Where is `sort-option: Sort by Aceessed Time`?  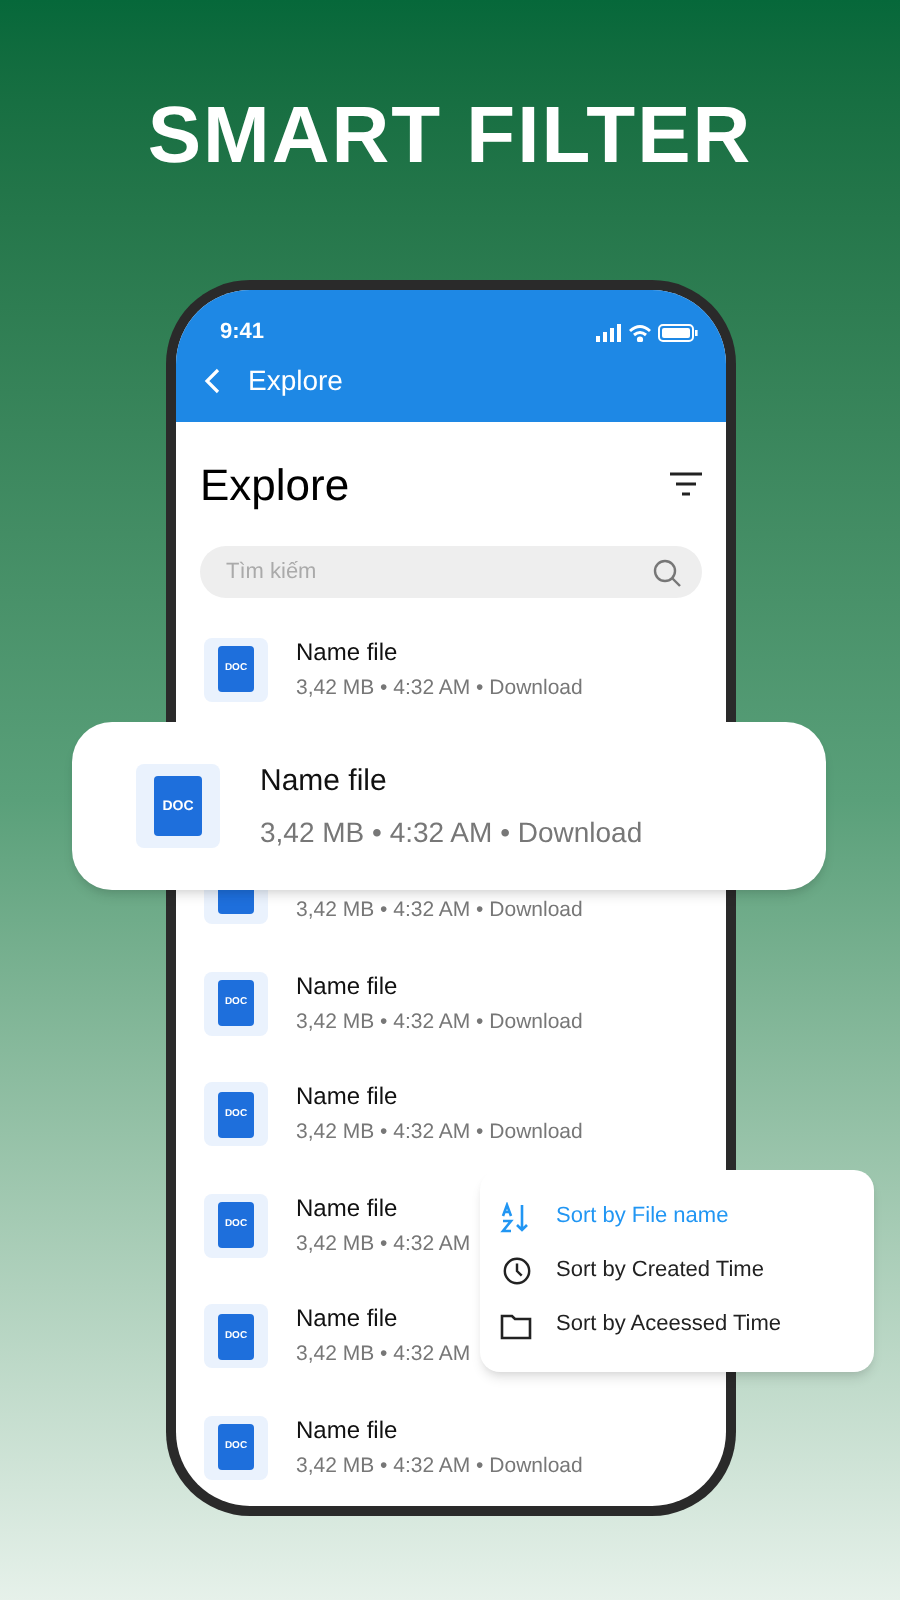
sort-option: Sort by Aceessed Time is located at coordinates (677, 1325).